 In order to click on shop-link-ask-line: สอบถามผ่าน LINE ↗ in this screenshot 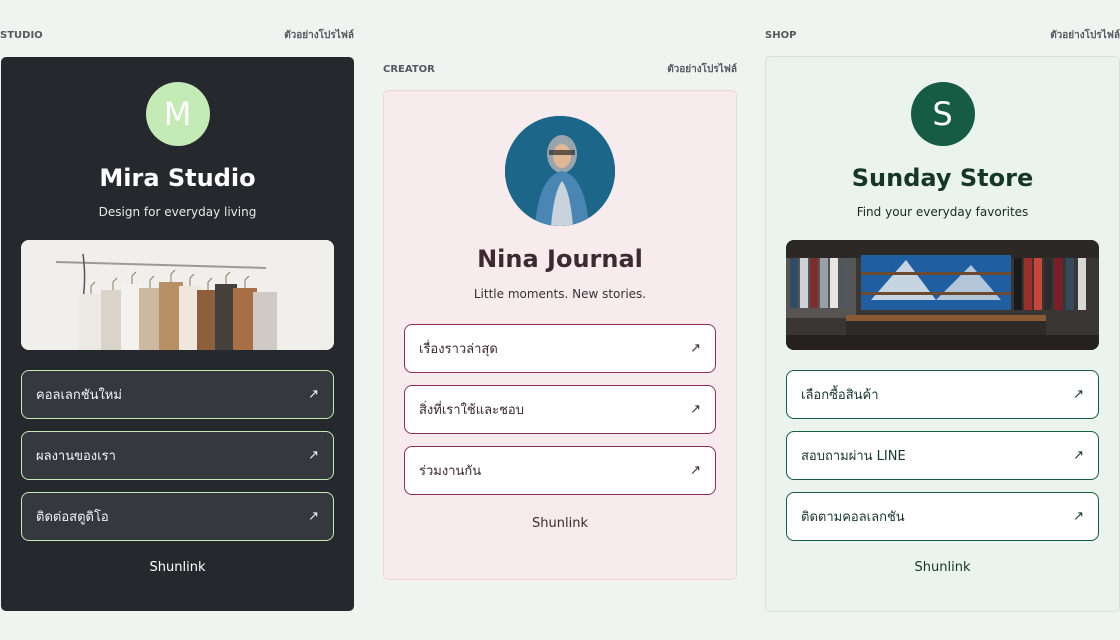, I will do `click(942, 455)`.